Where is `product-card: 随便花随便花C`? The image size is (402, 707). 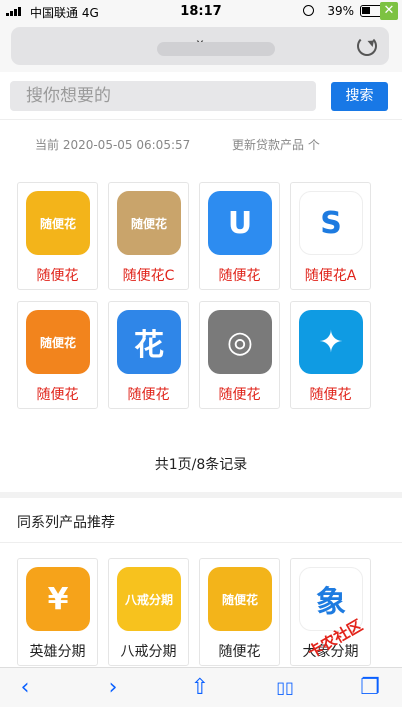 product-card: 随便花随便花C is located at coordinates (148, 236).